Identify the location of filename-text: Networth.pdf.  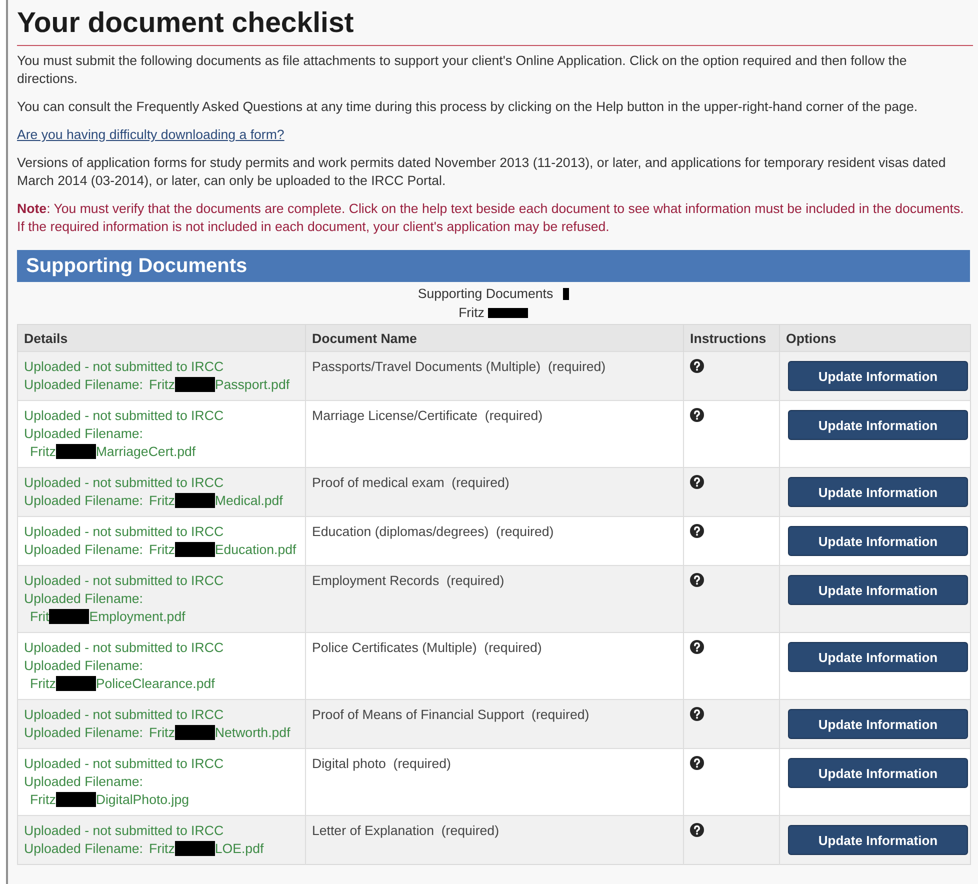
(252, 732).